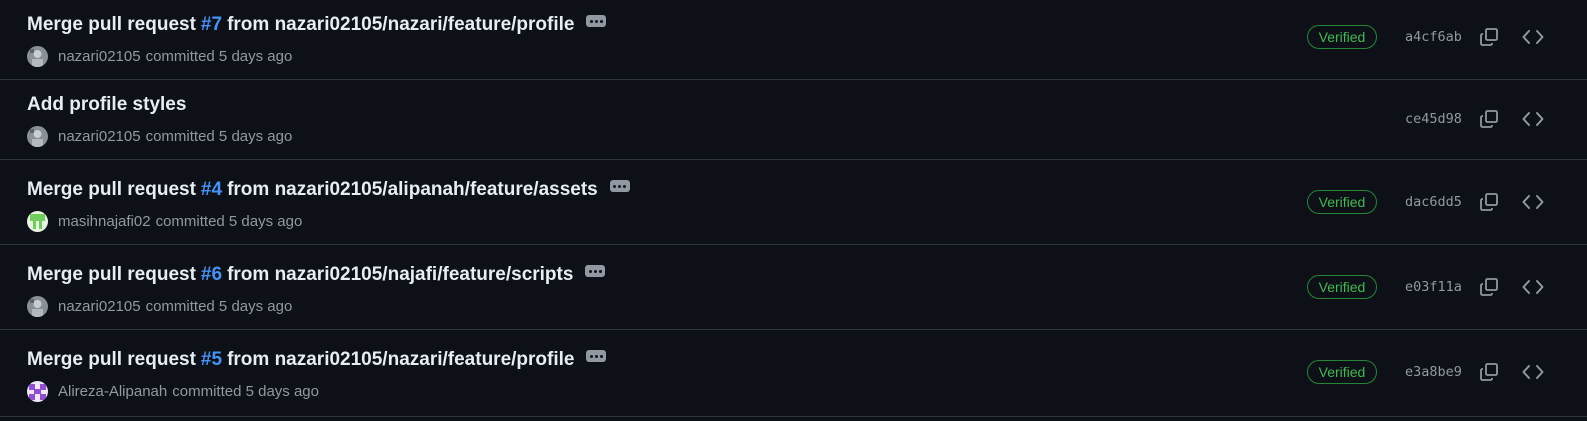 This screenshot has height=421, width=1587. I want to click on pull-request-link: #6, so click(211, 275).